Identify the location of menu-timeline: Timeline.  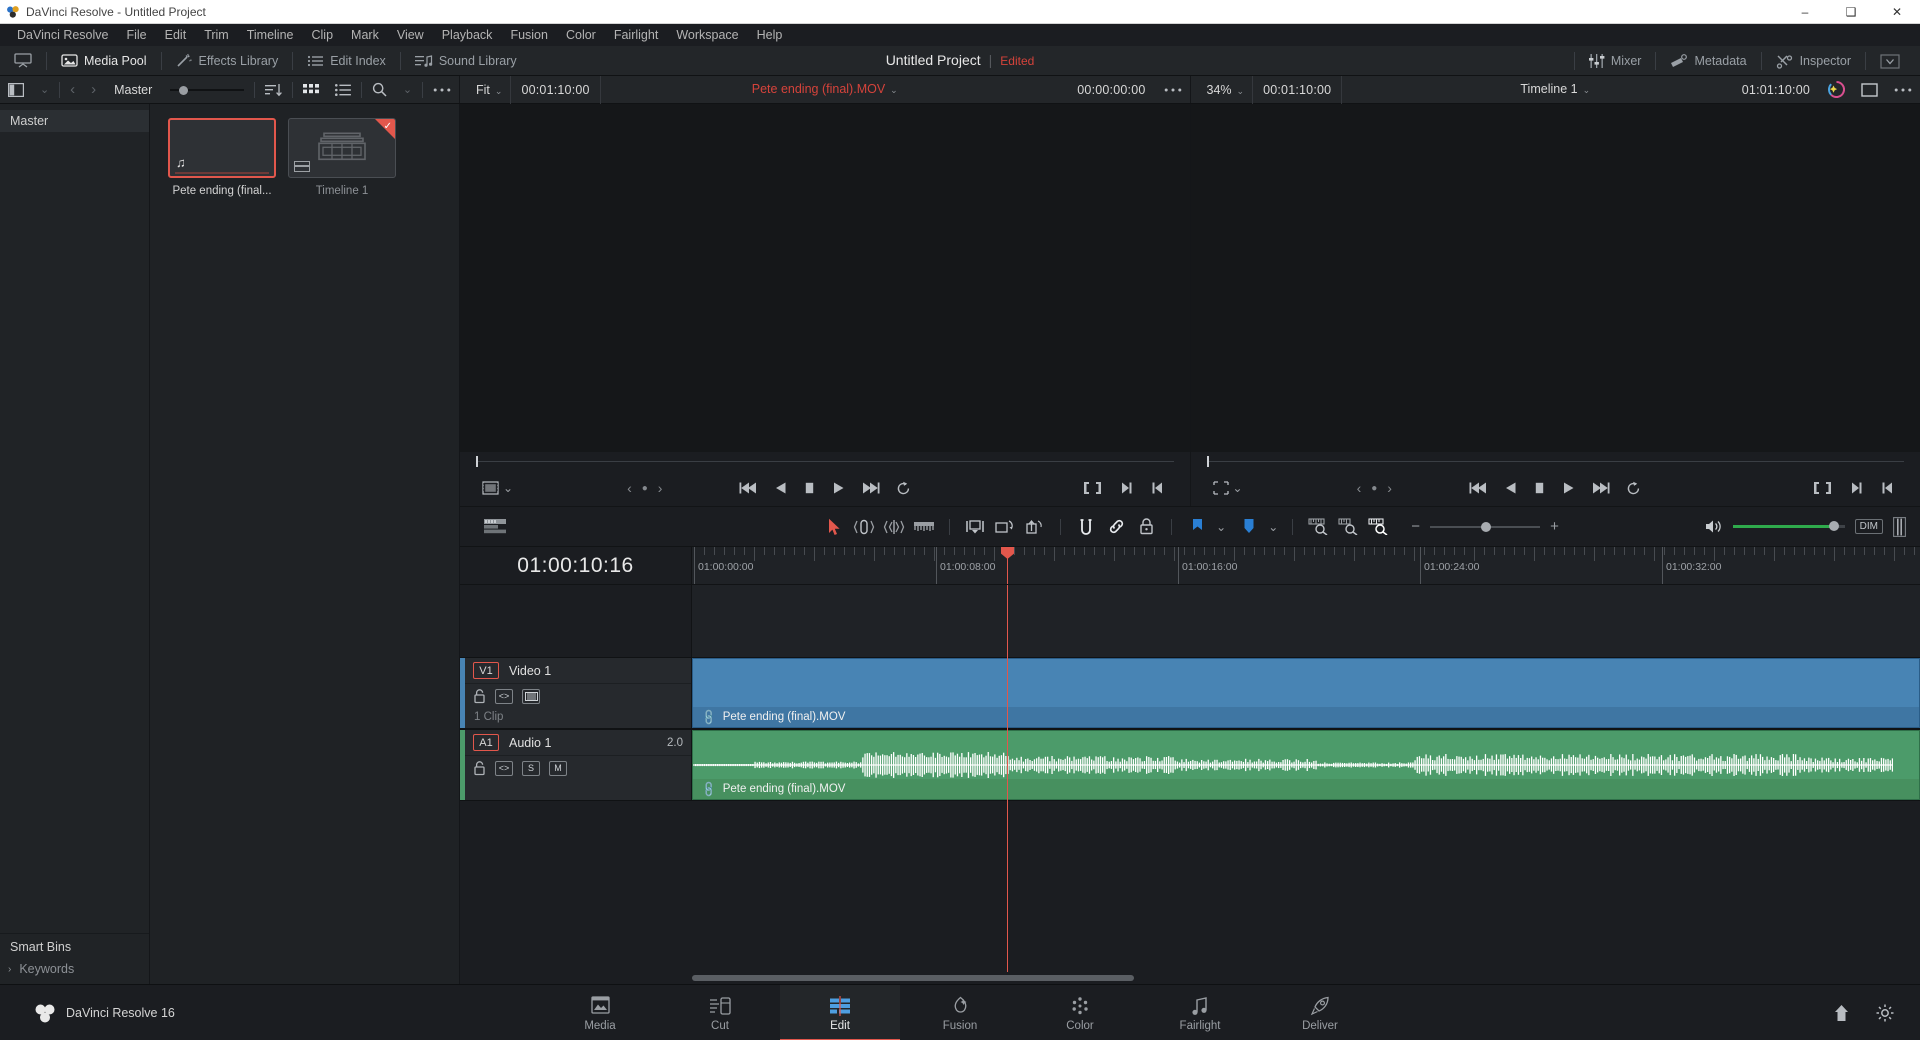
(270, 35).